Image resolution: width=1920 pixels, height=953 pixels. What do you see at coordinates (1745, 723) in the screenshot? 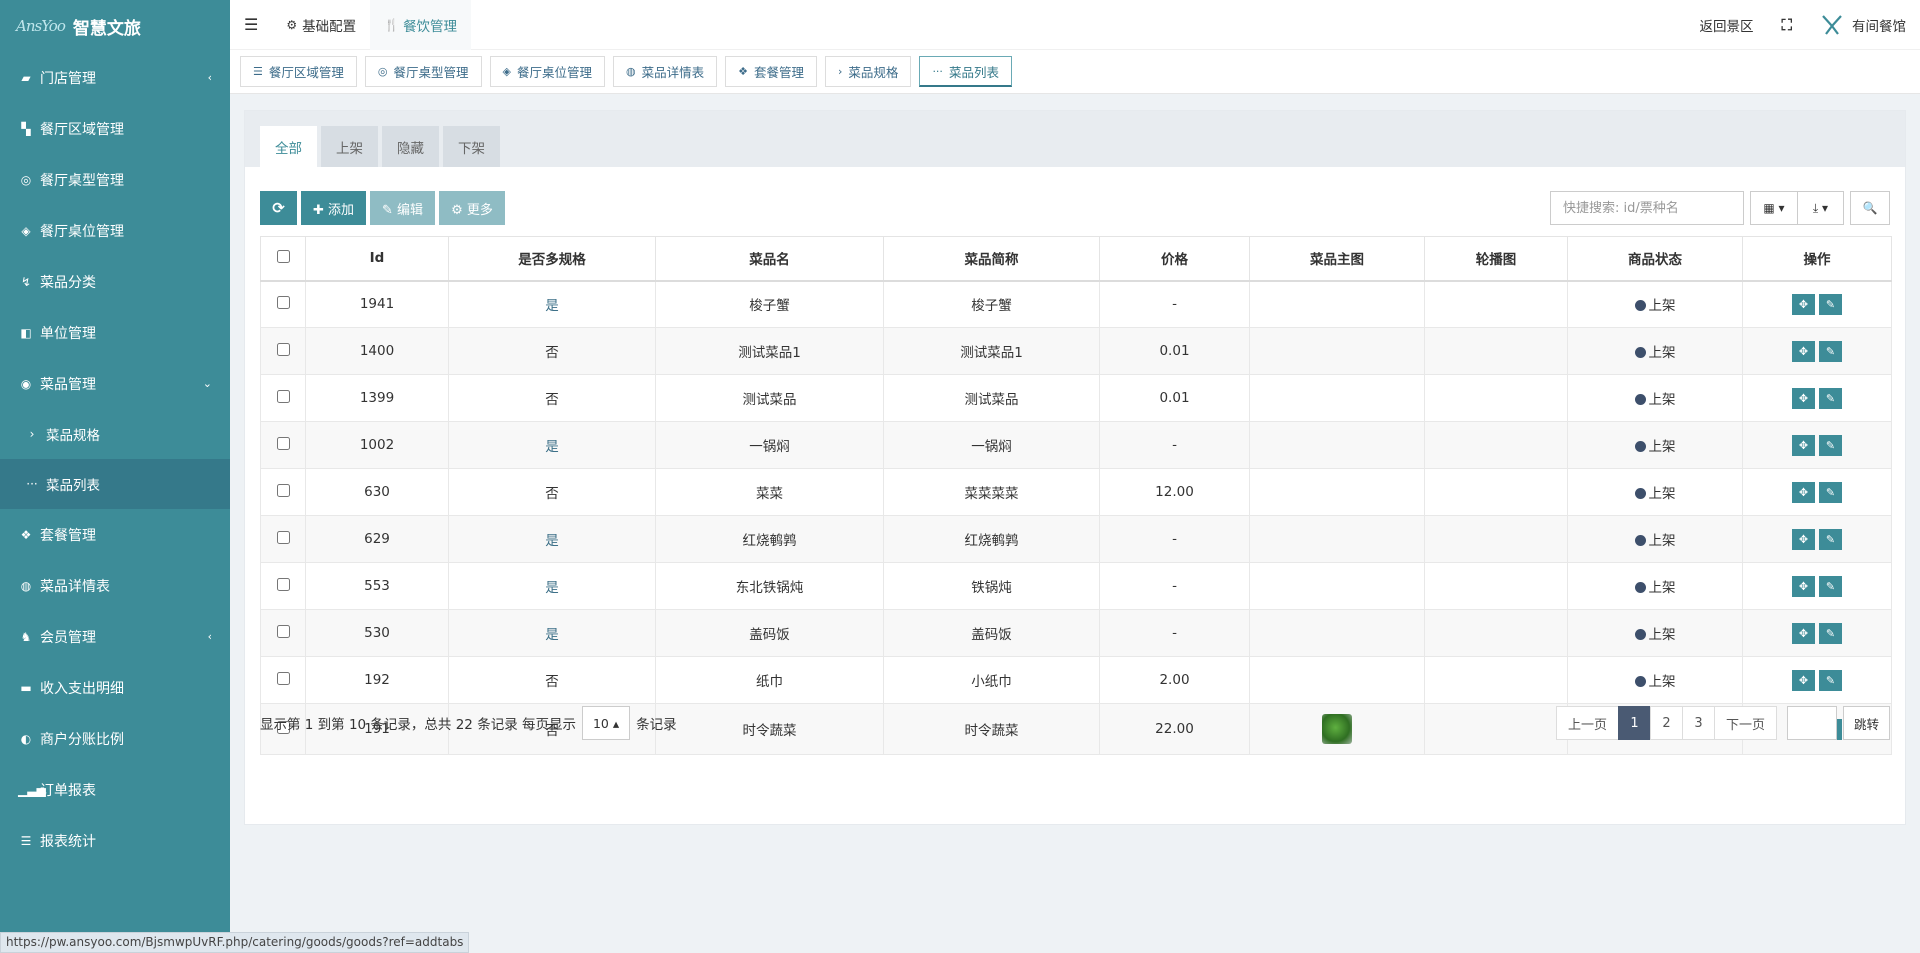
I see `next-page-button: 下一页` at bounding box center [1745, 723].